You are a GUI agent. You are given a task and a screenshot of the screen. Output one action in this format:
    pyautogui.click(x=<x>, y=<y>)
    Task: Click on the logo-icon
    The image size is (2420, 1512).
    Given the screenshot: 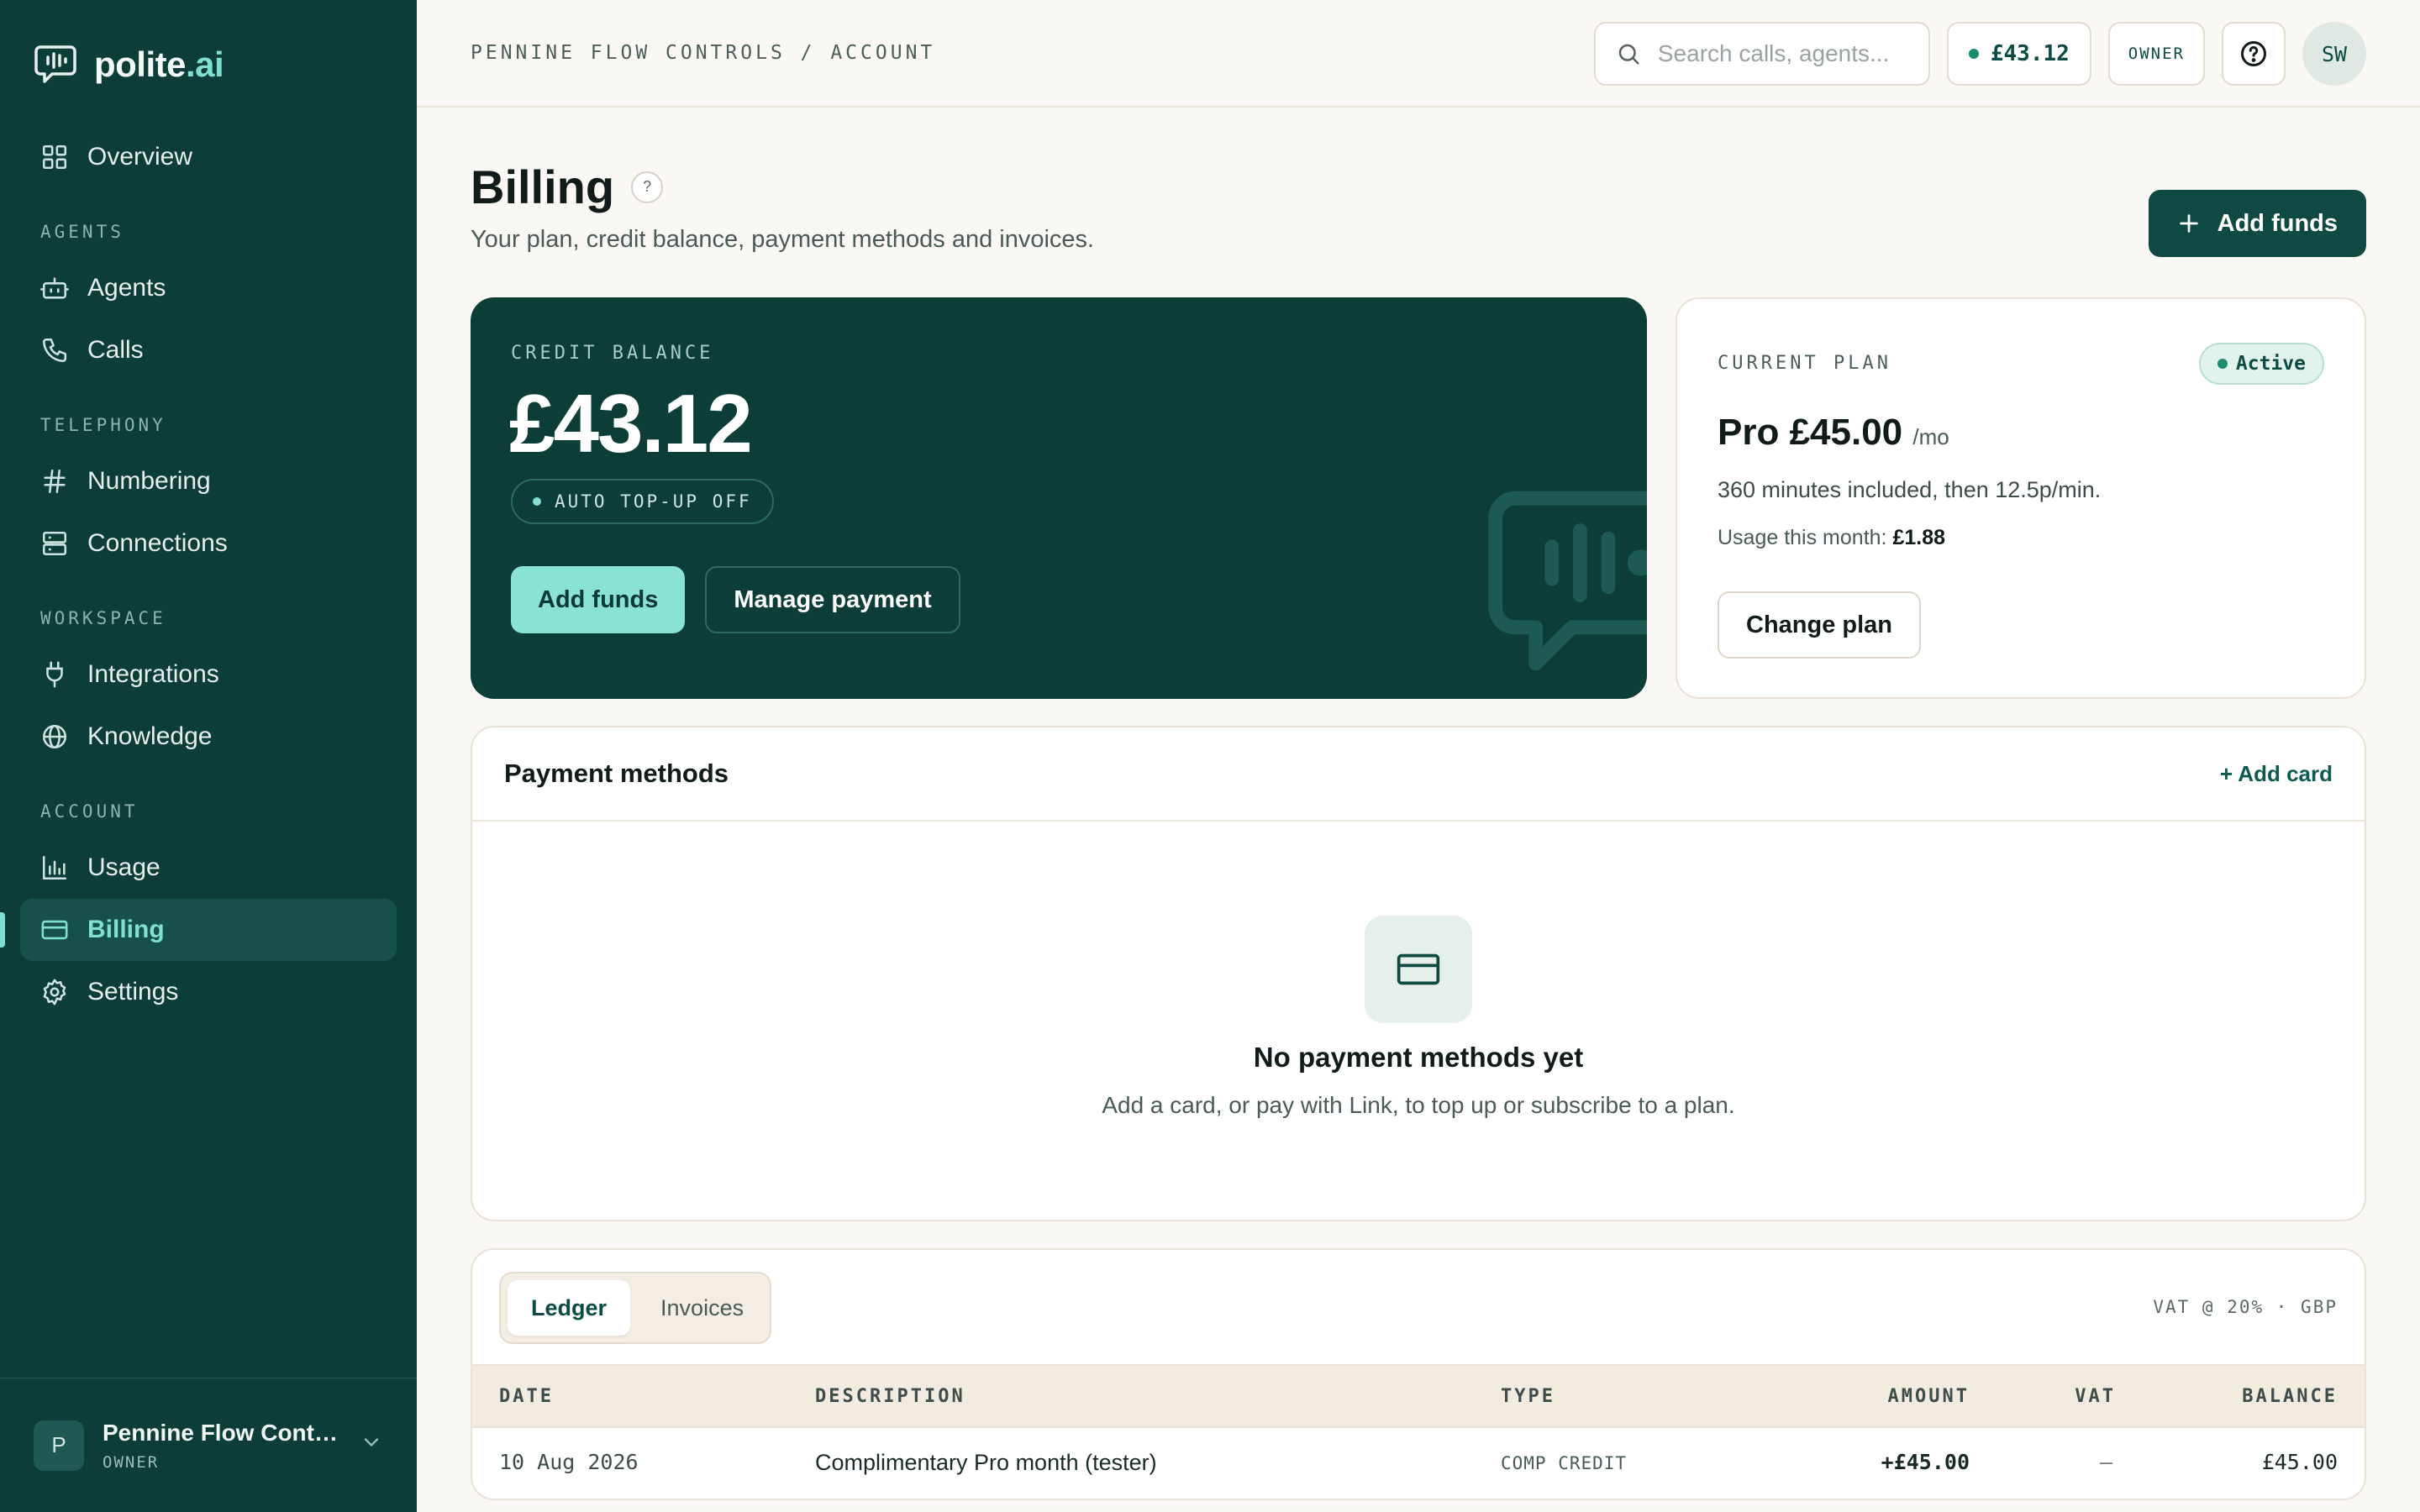 What is the action you would take?
    pyautogui.click(x=55, y=64)
    